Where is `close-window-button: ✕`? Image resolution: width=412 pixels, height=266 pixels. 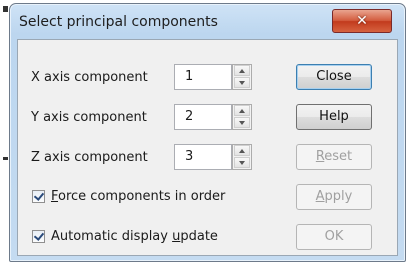
close-window-button: ✕ is located at coordinates (362, 21).